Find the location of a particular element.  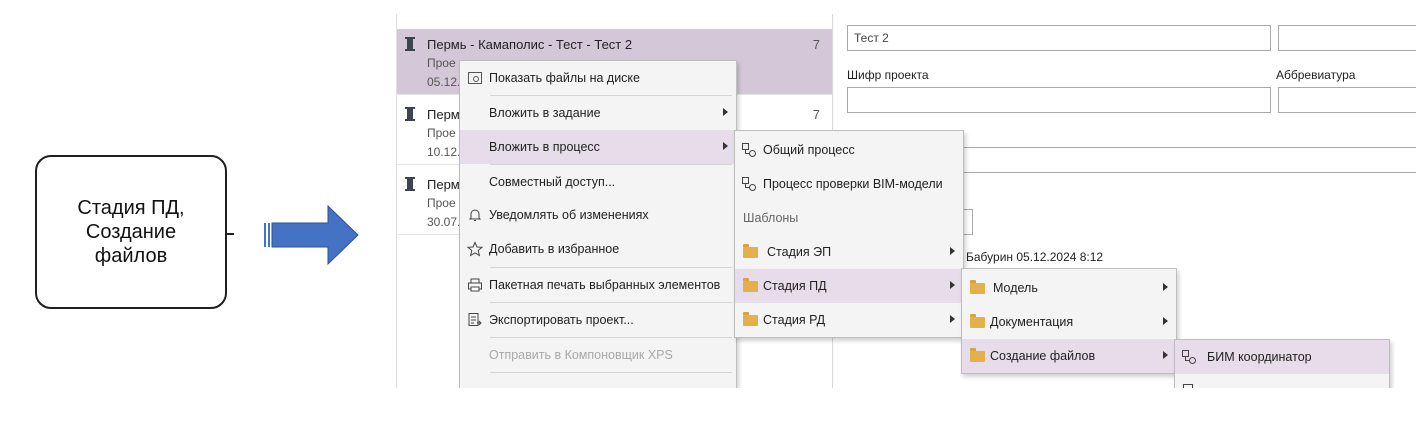

author-date-text: Бабурин 05.12.2024 8:12 is located at coordinates (1035, 257).